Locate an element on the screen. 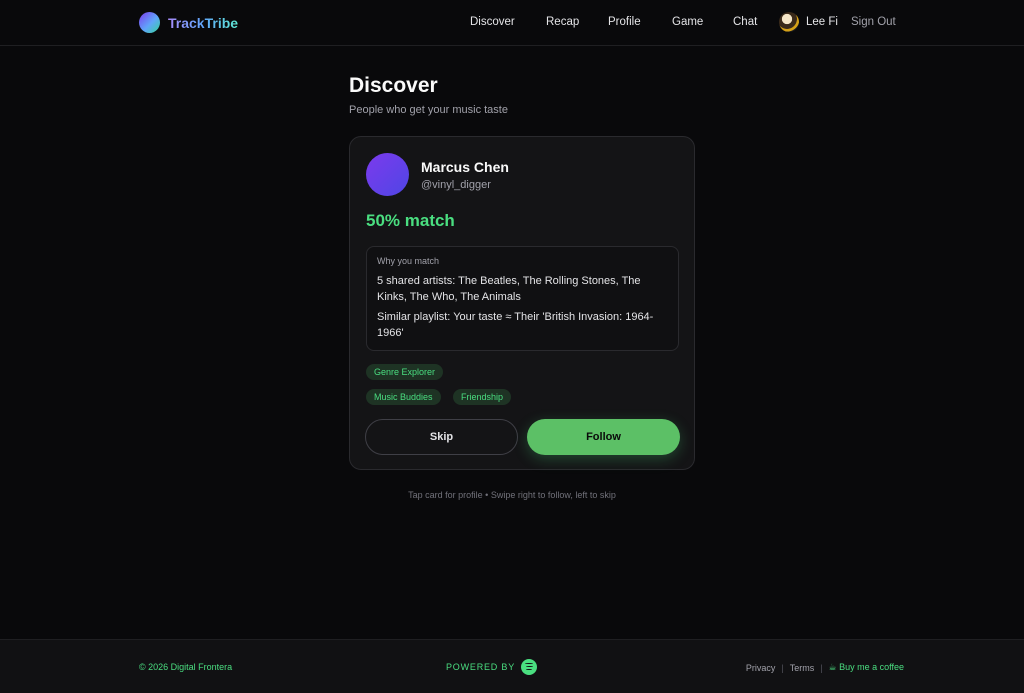  powered-by-spotify: POWERED BY is located at coordinates (492, 667).